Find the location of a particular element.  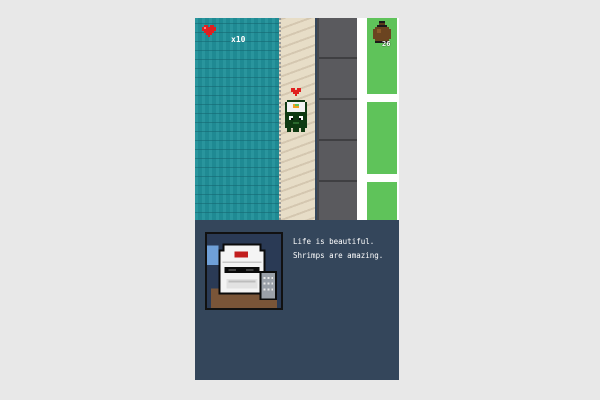

road-terrain is located at coordinates (337, 119).